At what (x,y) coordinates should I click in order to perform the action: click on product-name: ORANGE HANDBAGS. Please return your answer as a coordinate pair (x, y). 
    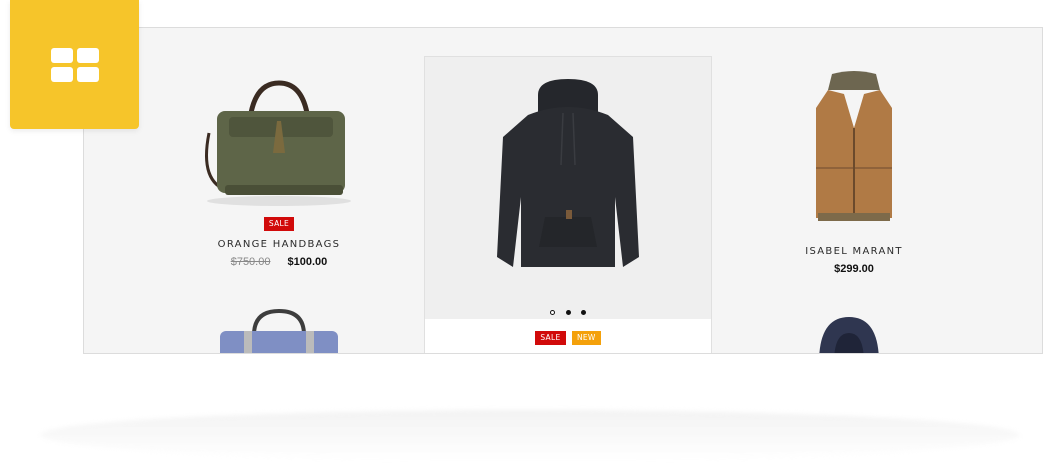
    Looking at the image, I should click on (279, 244).